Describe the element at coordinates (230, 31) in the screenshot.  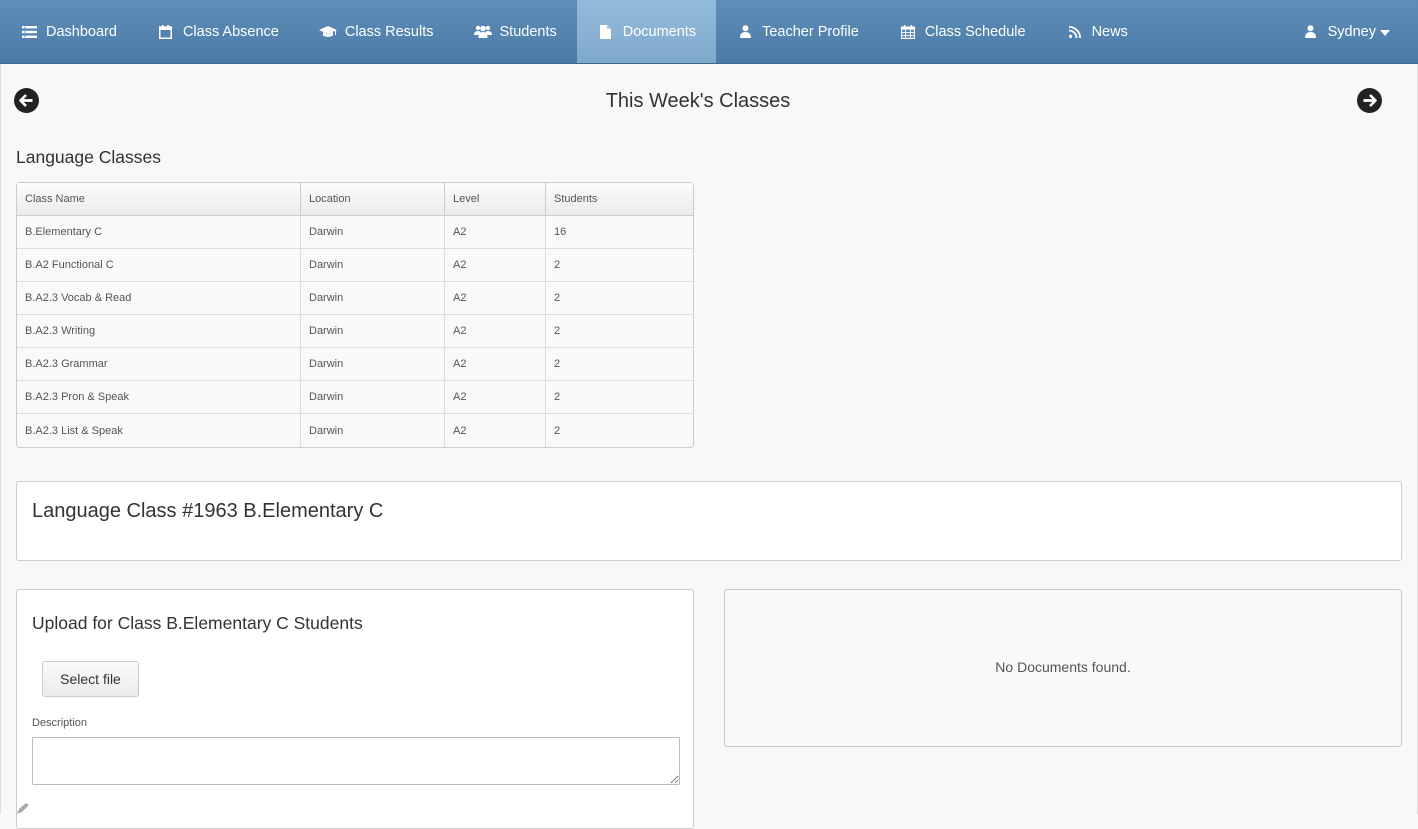
I see `nav-label: Class Absence` at that location.